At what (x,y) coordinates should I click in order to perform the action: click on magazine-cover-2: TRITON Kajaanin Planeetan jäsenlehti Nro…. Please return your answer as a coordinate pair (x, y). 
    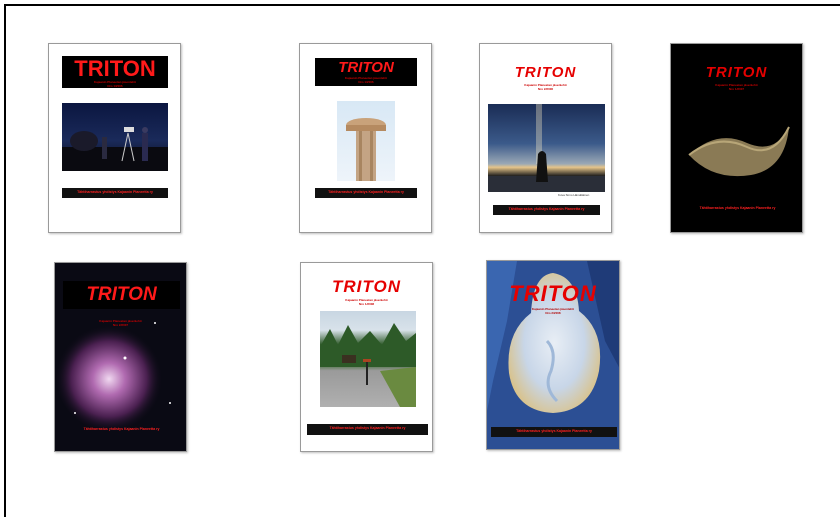
    Looking at the image, I should click on (365, 138).